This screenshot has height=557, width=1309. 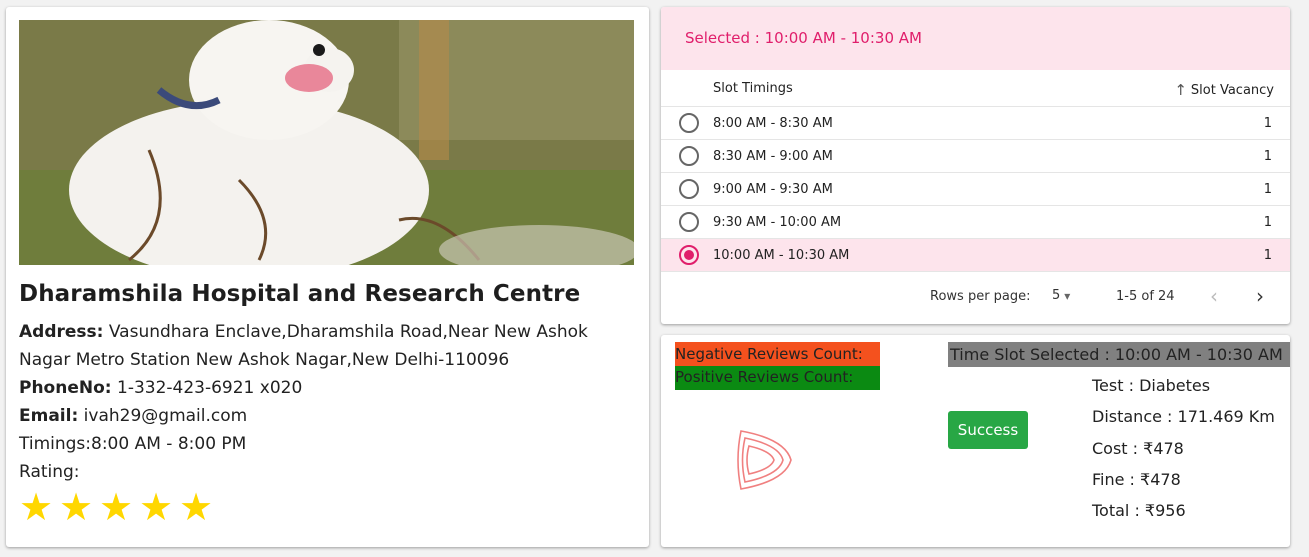 I want to click on chevron-left-icon: ‹, so click(x=1214, y=296).